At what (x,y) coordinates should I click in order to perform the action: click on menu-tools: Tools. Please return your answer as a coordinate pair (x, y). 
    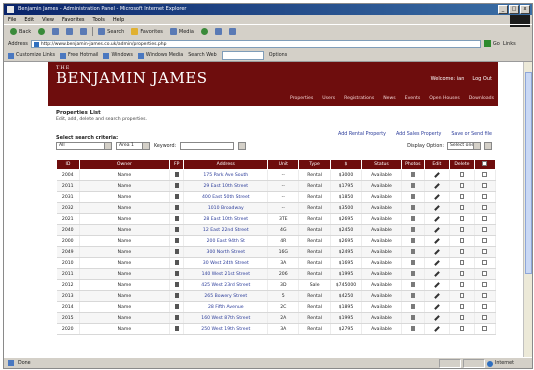
    Looking at the image, I should click on (99, 20).